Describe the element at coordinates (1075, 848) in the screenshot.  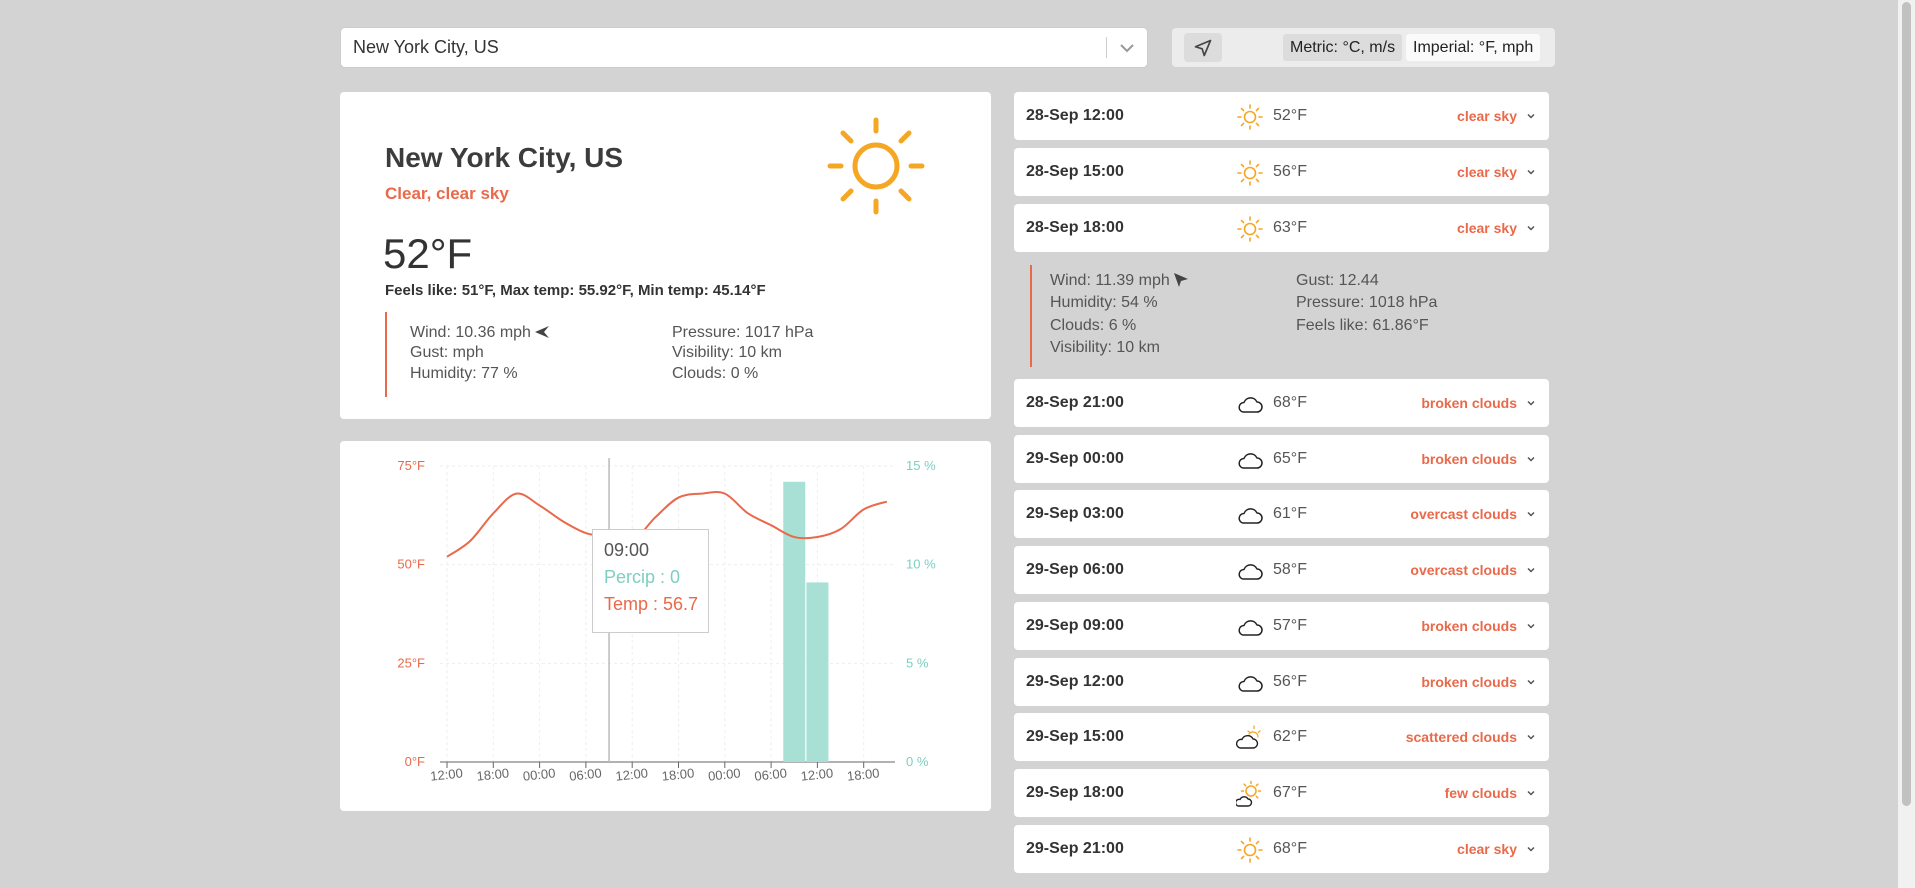
I see `forecast-datetime: 29-Sep 21:00` at that location.